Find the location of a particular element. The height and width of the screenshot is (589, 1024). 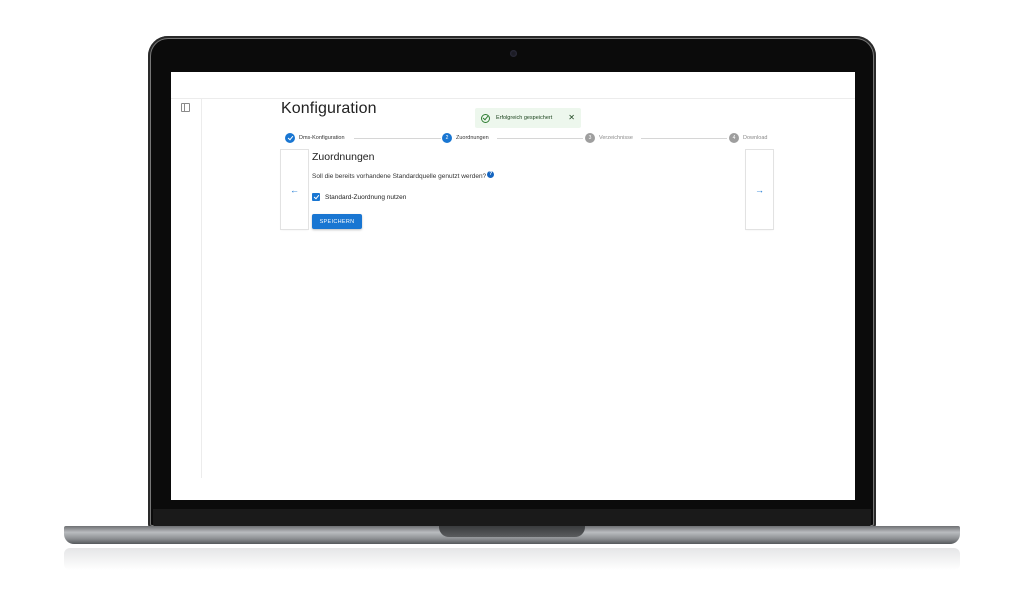

next-step-button: → is located at coordinates (759, 189).